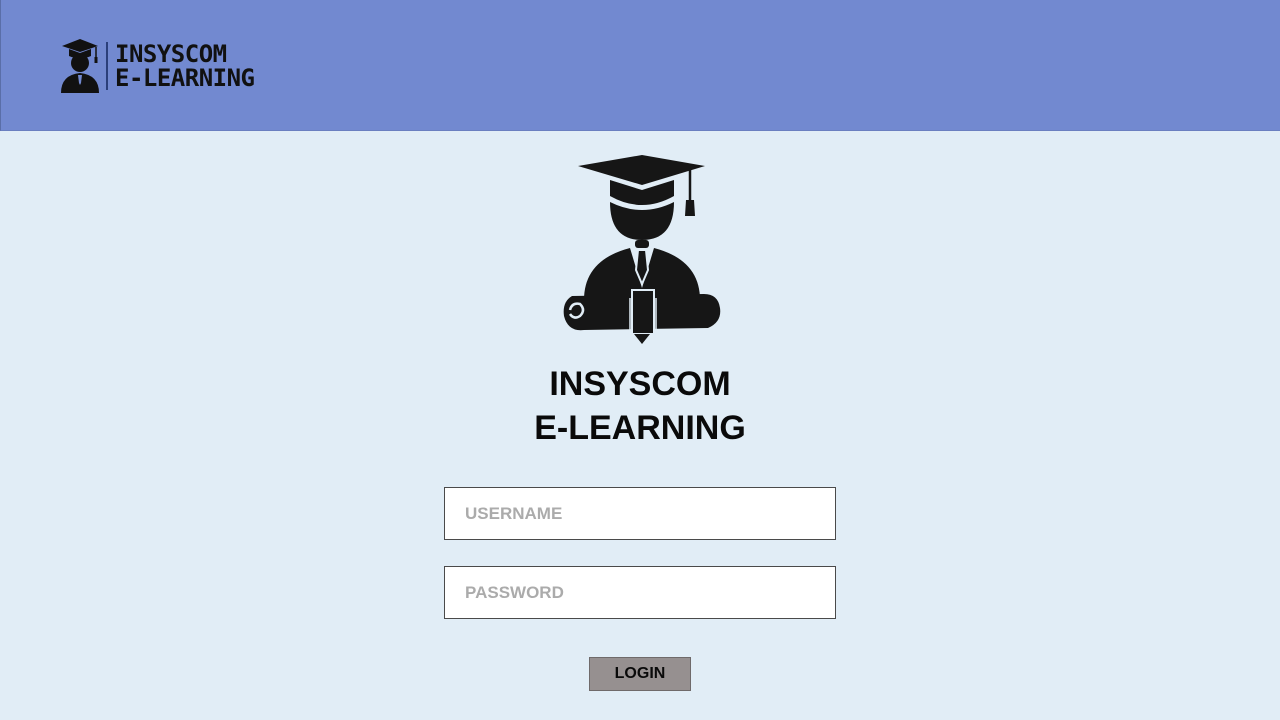  I want to click on header-brand-line2: E-LEARNING, so click(185, 78).